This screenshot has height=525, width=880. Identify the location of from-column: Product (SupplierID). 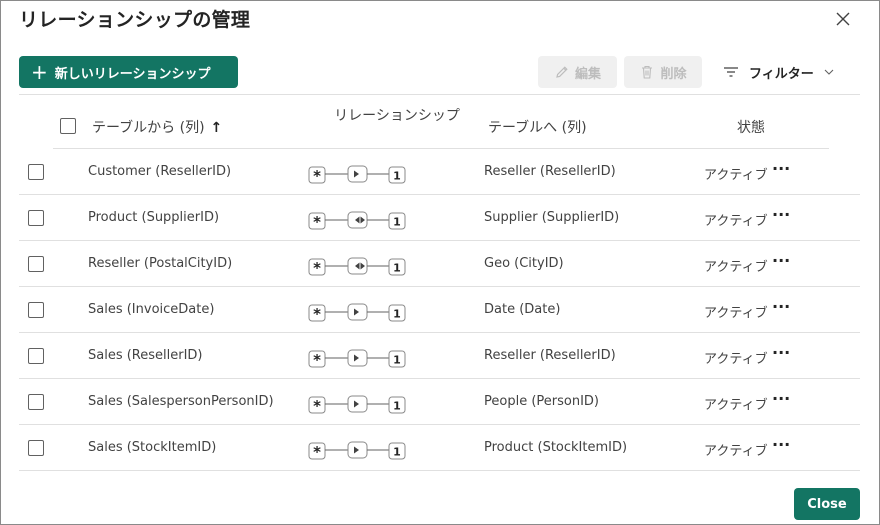
(154, 217).